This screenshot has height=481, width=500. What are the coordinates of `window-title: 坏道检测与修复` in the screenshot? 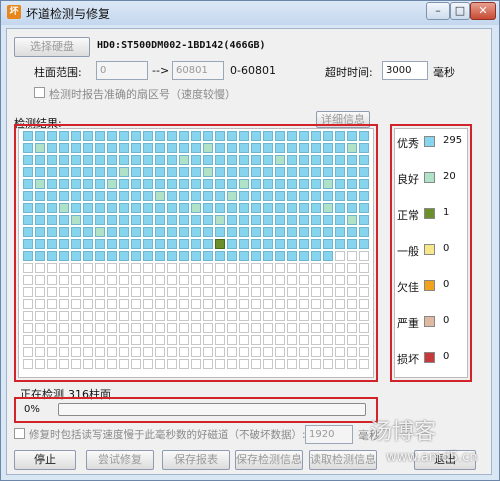 It's located at (68, 14).